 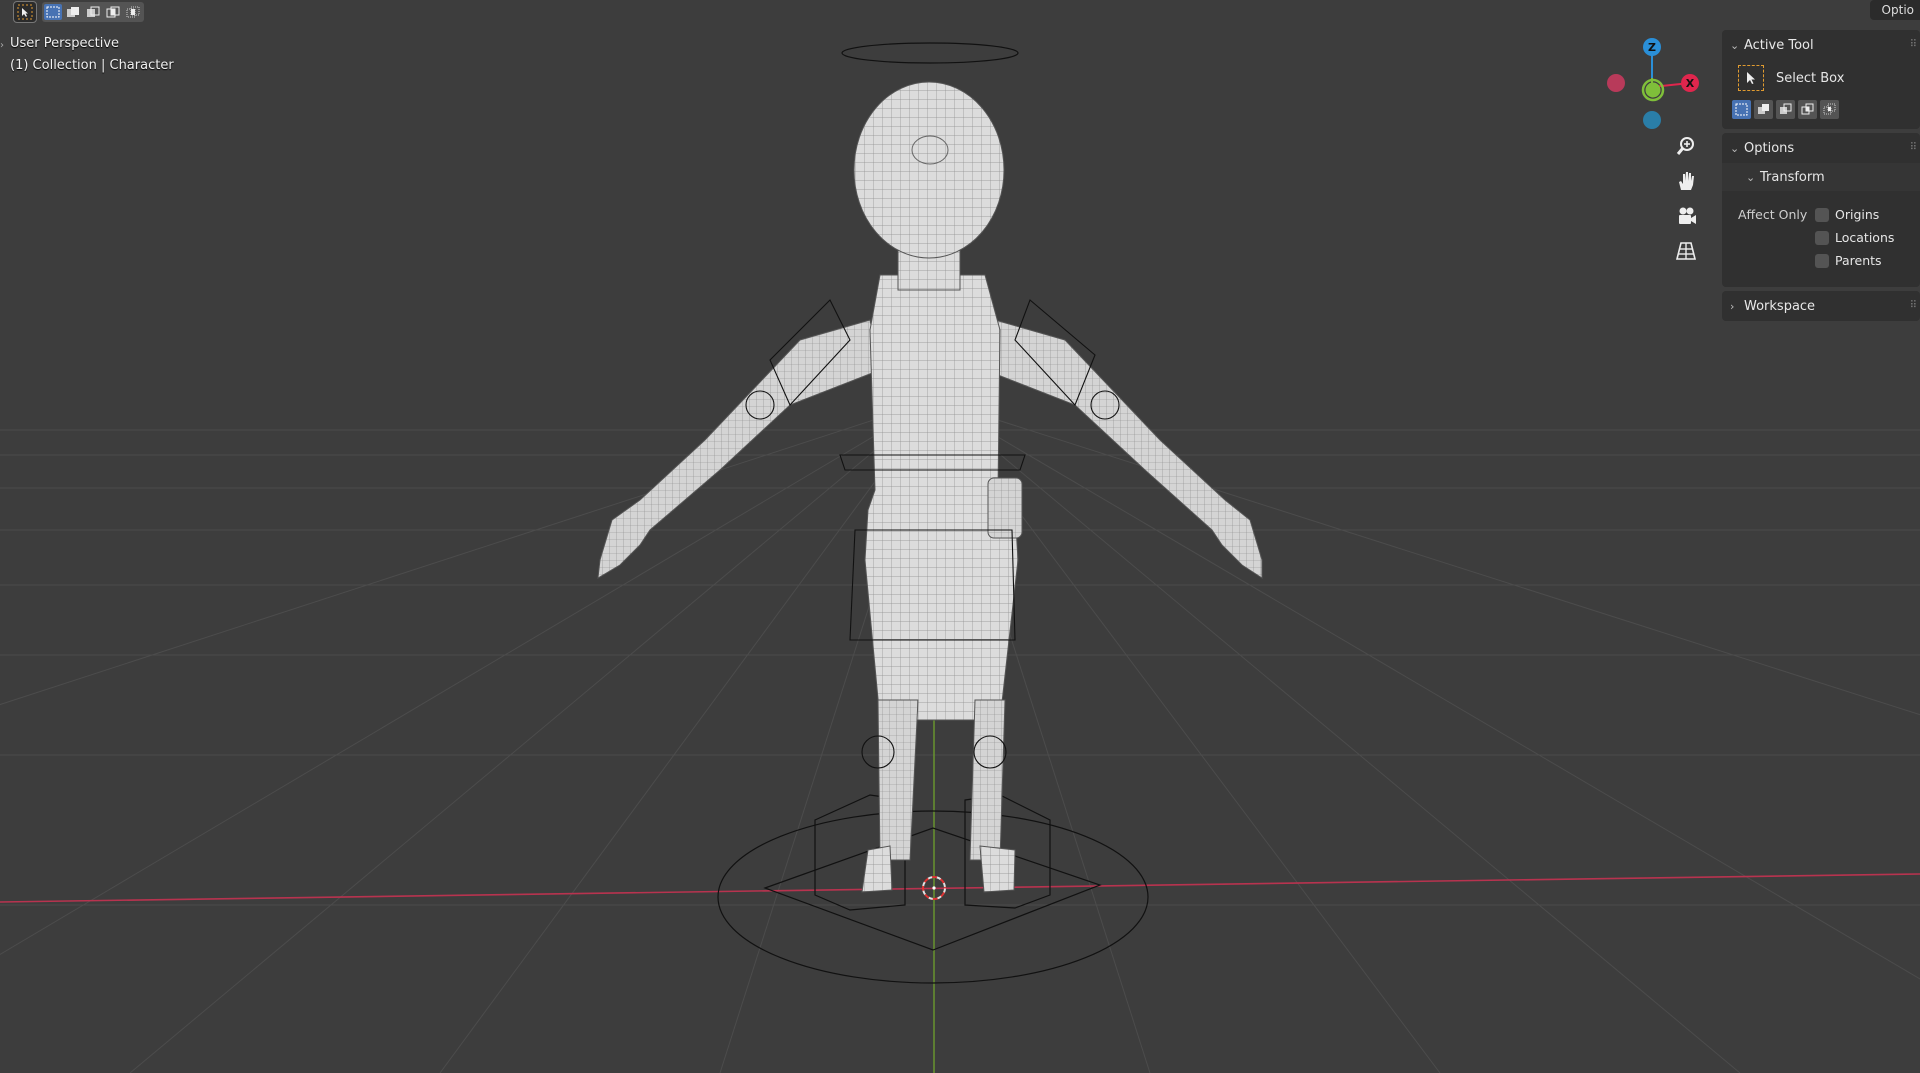 What do you see at coordinates (65, 43) in the screenshot?
I see `view-name-label: User Perspective` at bounding box center [65, 43].